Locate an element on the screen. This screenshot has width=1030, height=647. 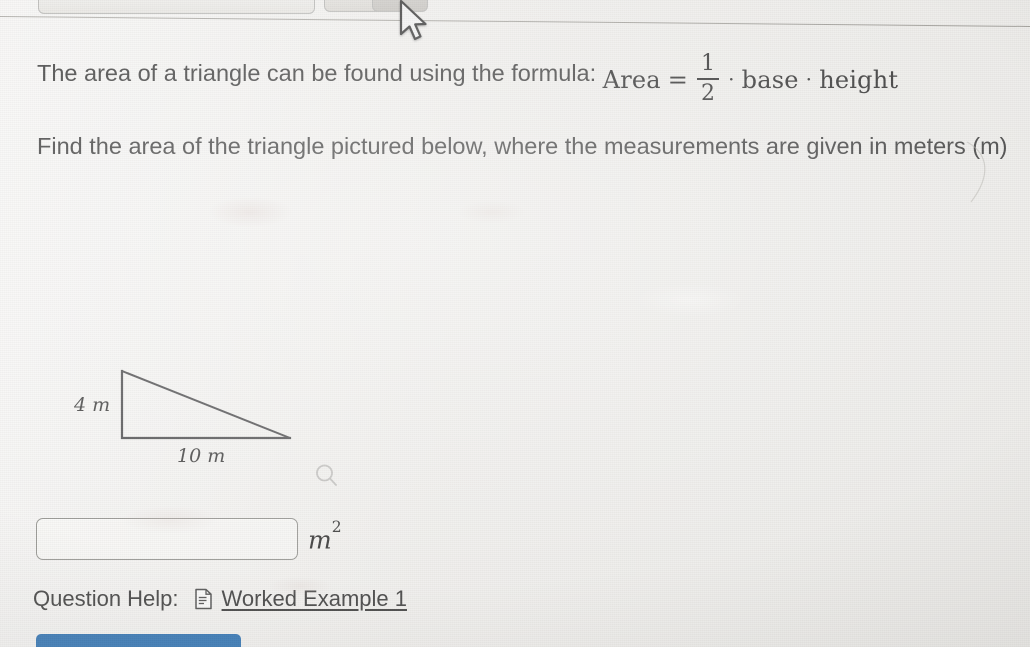
document-icon is located at coordinates (203, 599).